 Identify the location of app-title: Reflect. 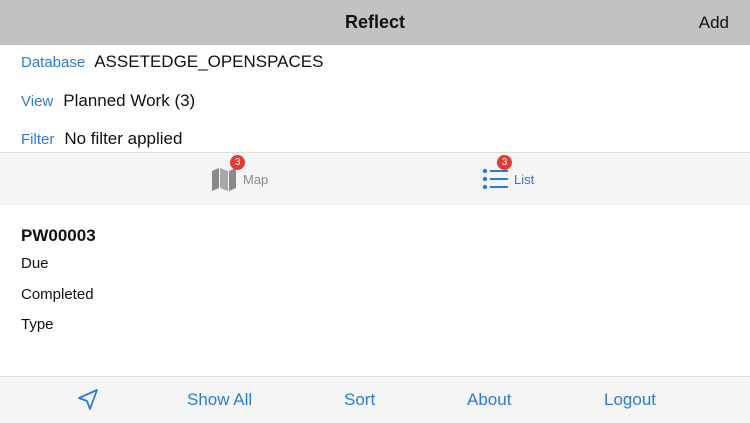
(375, 22).